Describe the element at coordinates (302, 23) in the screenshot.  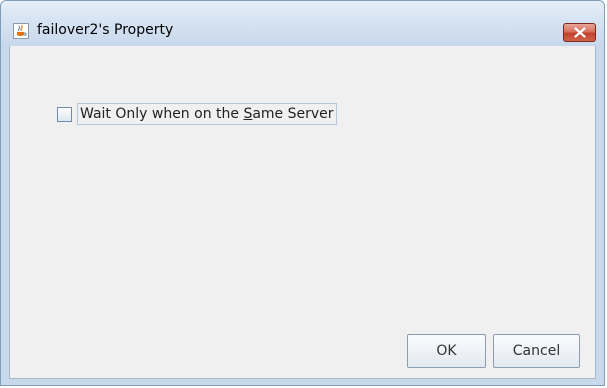
I see `title-bar: failover2's Property` at that location.